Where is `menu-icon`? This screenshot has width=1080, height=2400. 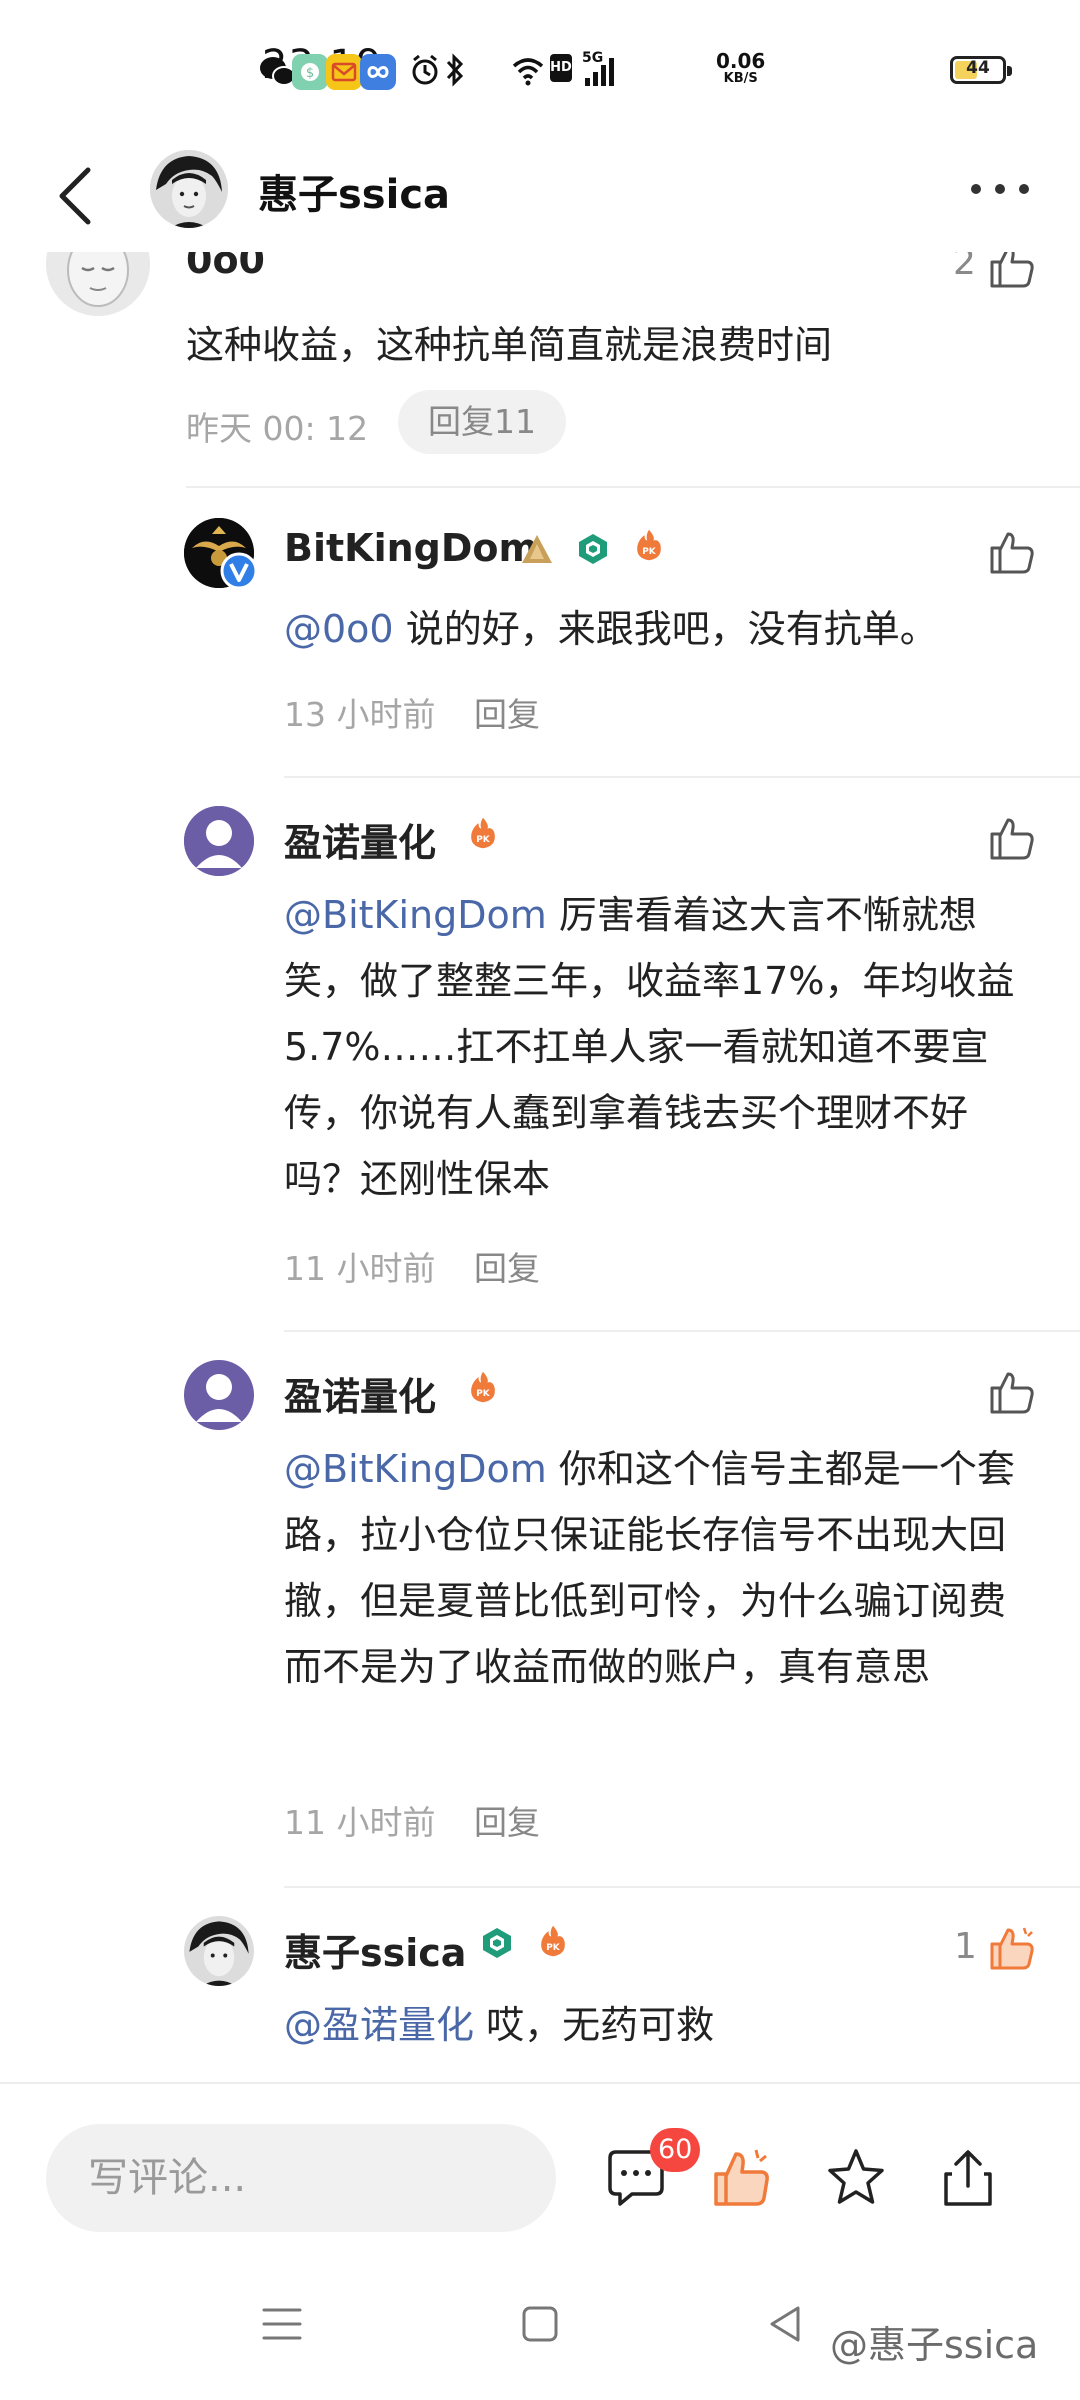 menu-icon is located at coordinates (282, 2324).